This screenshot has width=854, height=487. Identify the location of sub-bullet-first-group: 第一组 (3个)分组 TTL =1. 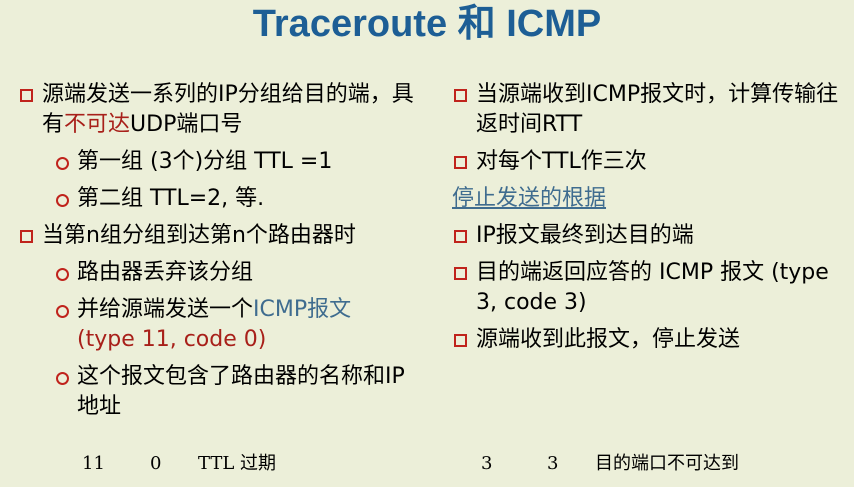
(218, 162).